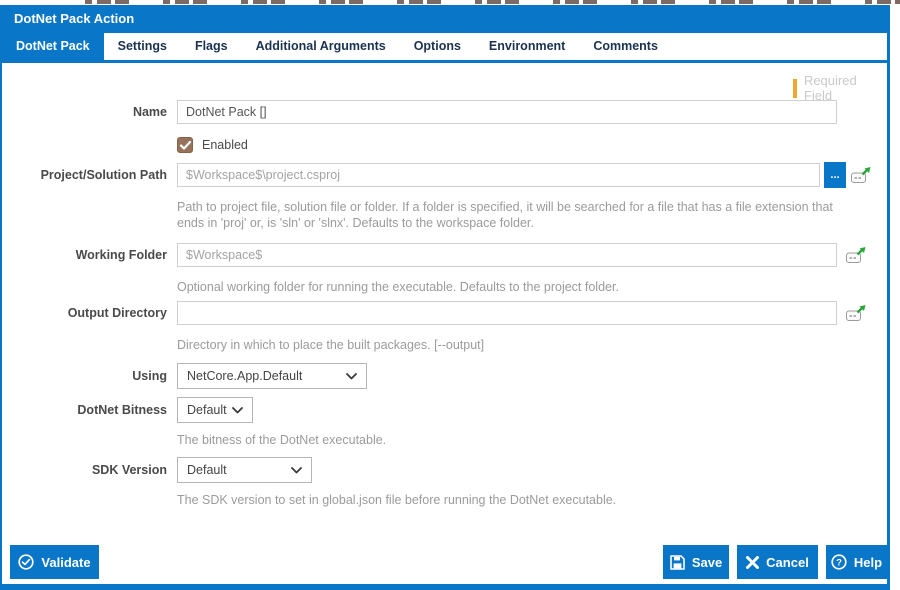  Describe the element at coordinates (122, 410) in the screenshot. I see `bitness-label: DotNet Bitness` at that location.